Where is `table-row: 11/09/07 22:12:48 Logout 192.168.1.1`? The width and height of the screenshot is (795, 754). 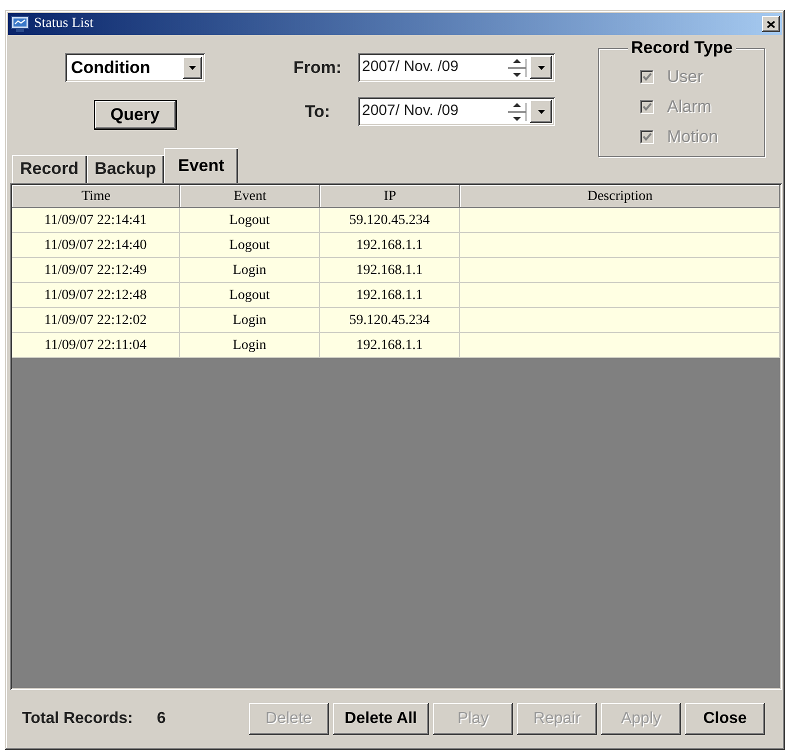 table-row: 11/09/07 22:12:48 Logout 192.168.1.1 is located at coordinates (396, 295).